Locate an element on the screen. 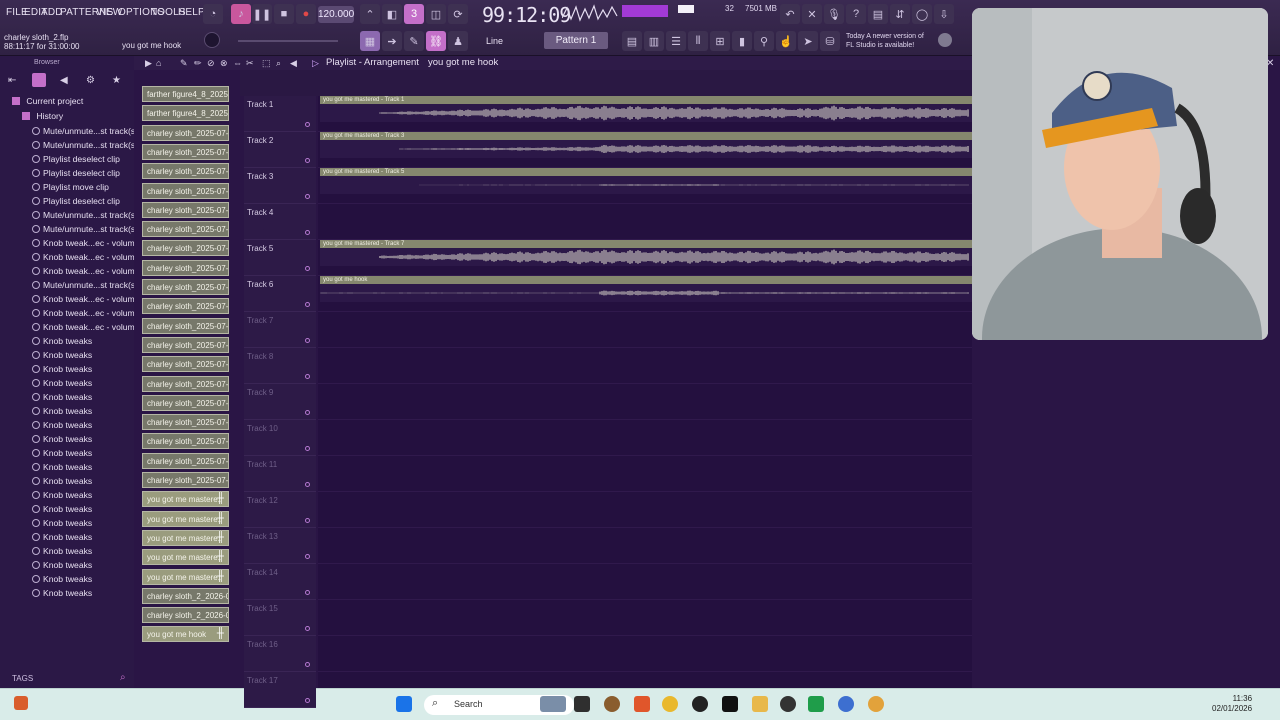 This screenshot has width=1280, height=720. track-header: Track 12 is located at coordinates (280, 510).